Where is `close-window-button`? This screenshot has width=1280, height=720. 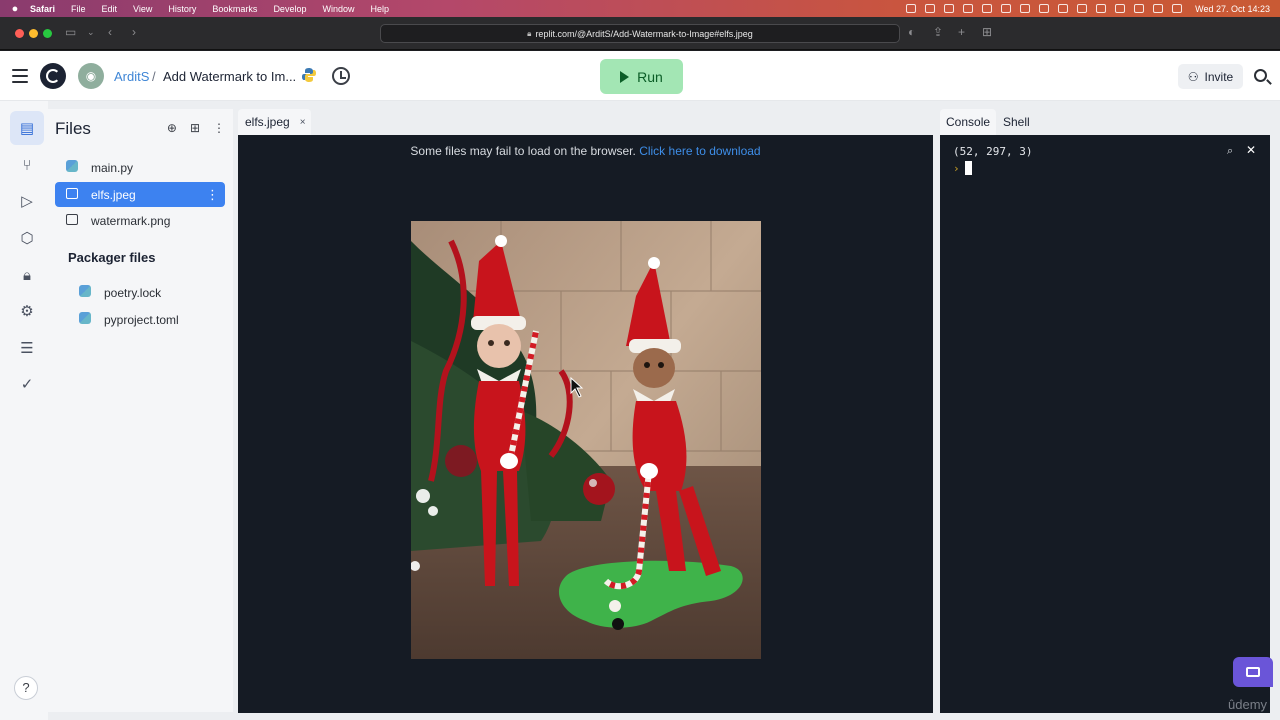
close-window-button is located at coordinates (19, 33).